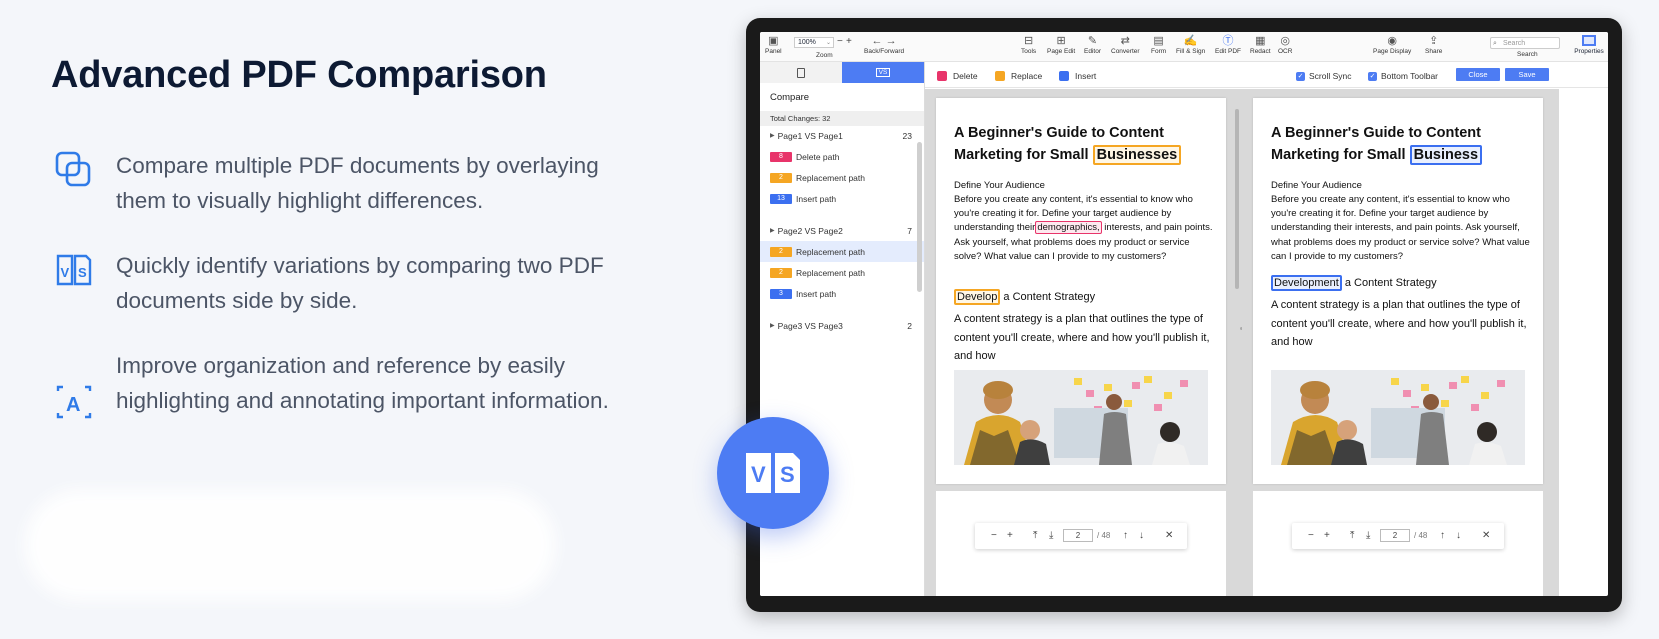 Image resolution: width=1659 pixels, height=639 pixels. Describe the element at coordinates (842, 231) in the screenshot. I see `group-page2-header: ▶ Page2 VS Page2 7` at that location.